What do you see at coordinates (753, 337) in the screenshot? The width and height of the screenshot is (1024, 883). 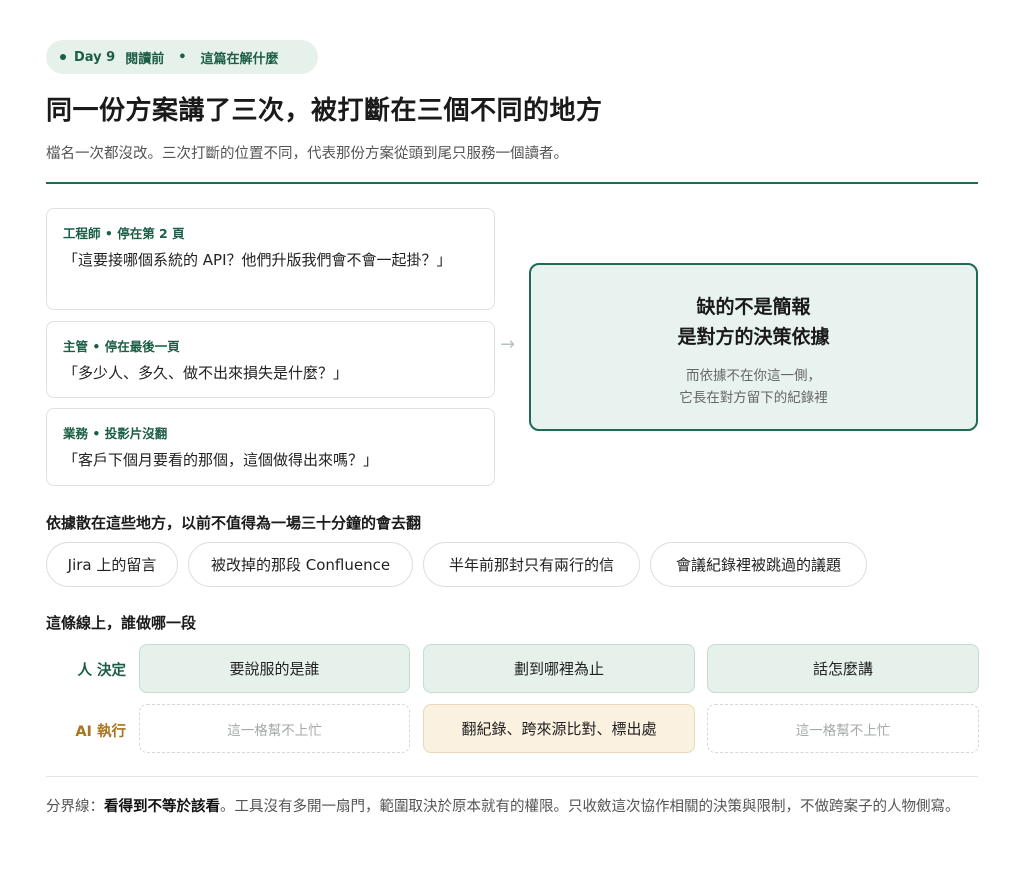 I see `callout-line-2: 是對方的決策依據` at bounding box center [753, 337].